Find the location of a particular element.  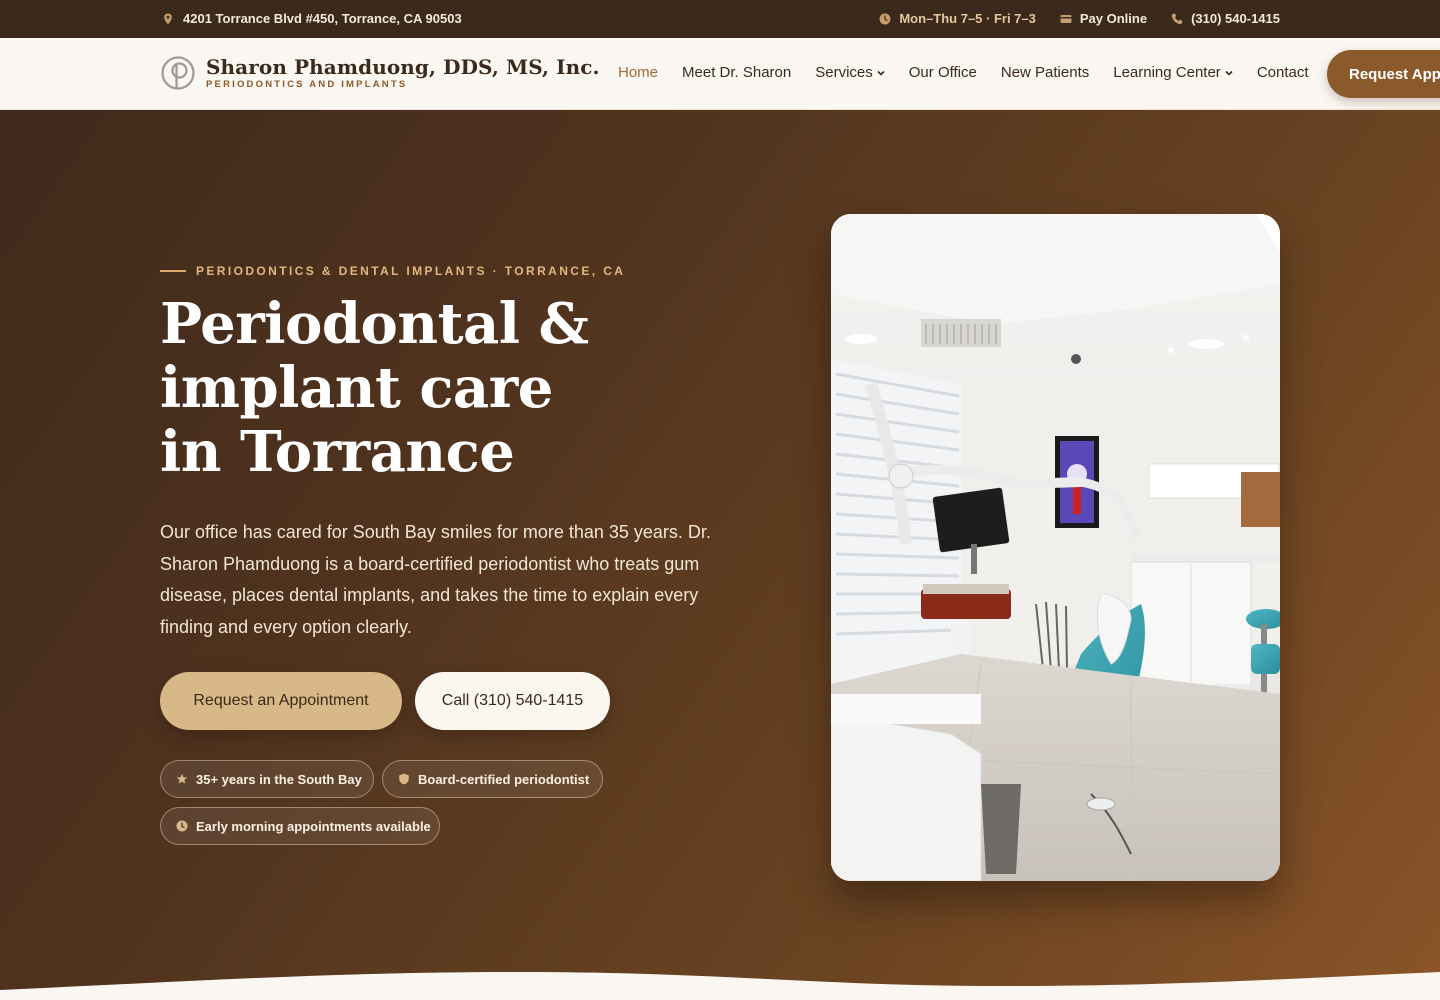

hero-headline: Periodontal & implant care in Torrance is located at coordinates (460, 388).